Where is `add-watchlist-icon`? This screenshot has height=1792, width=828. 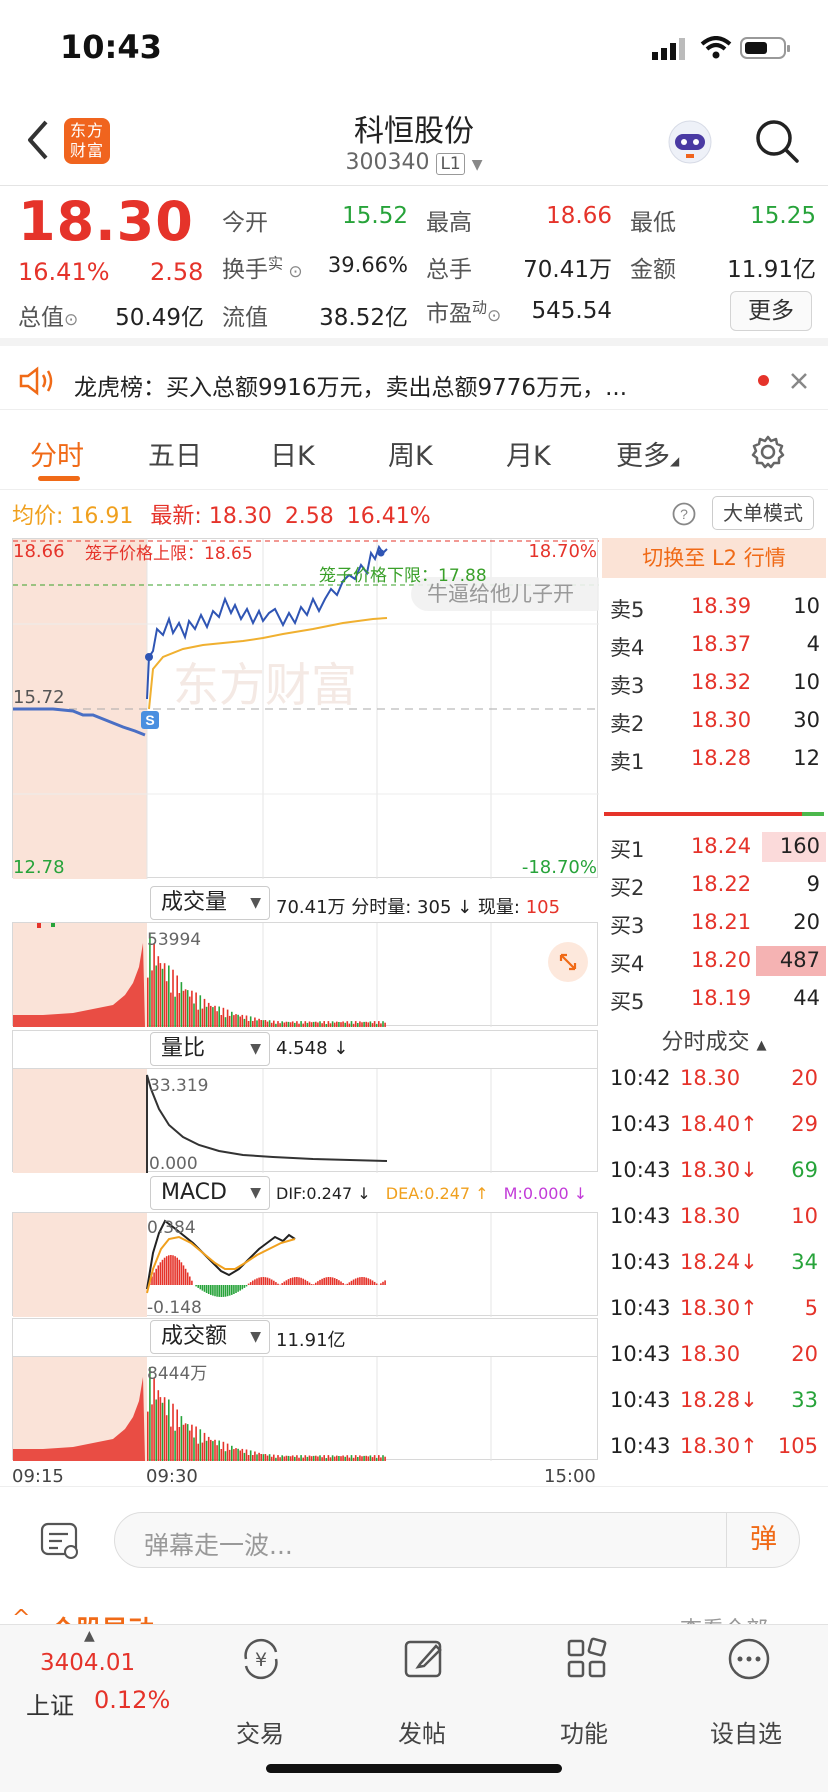
add-watchlist-icon is located at coordinates (749, 1659).